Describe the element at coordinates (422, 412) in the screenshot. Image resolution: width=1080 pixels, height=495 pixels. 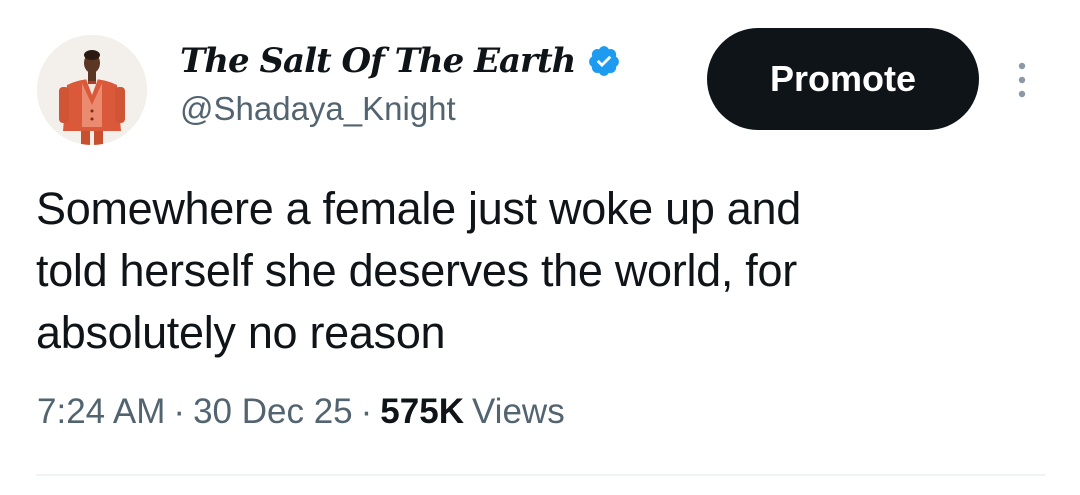
I see `views-count: 575K` at that location.